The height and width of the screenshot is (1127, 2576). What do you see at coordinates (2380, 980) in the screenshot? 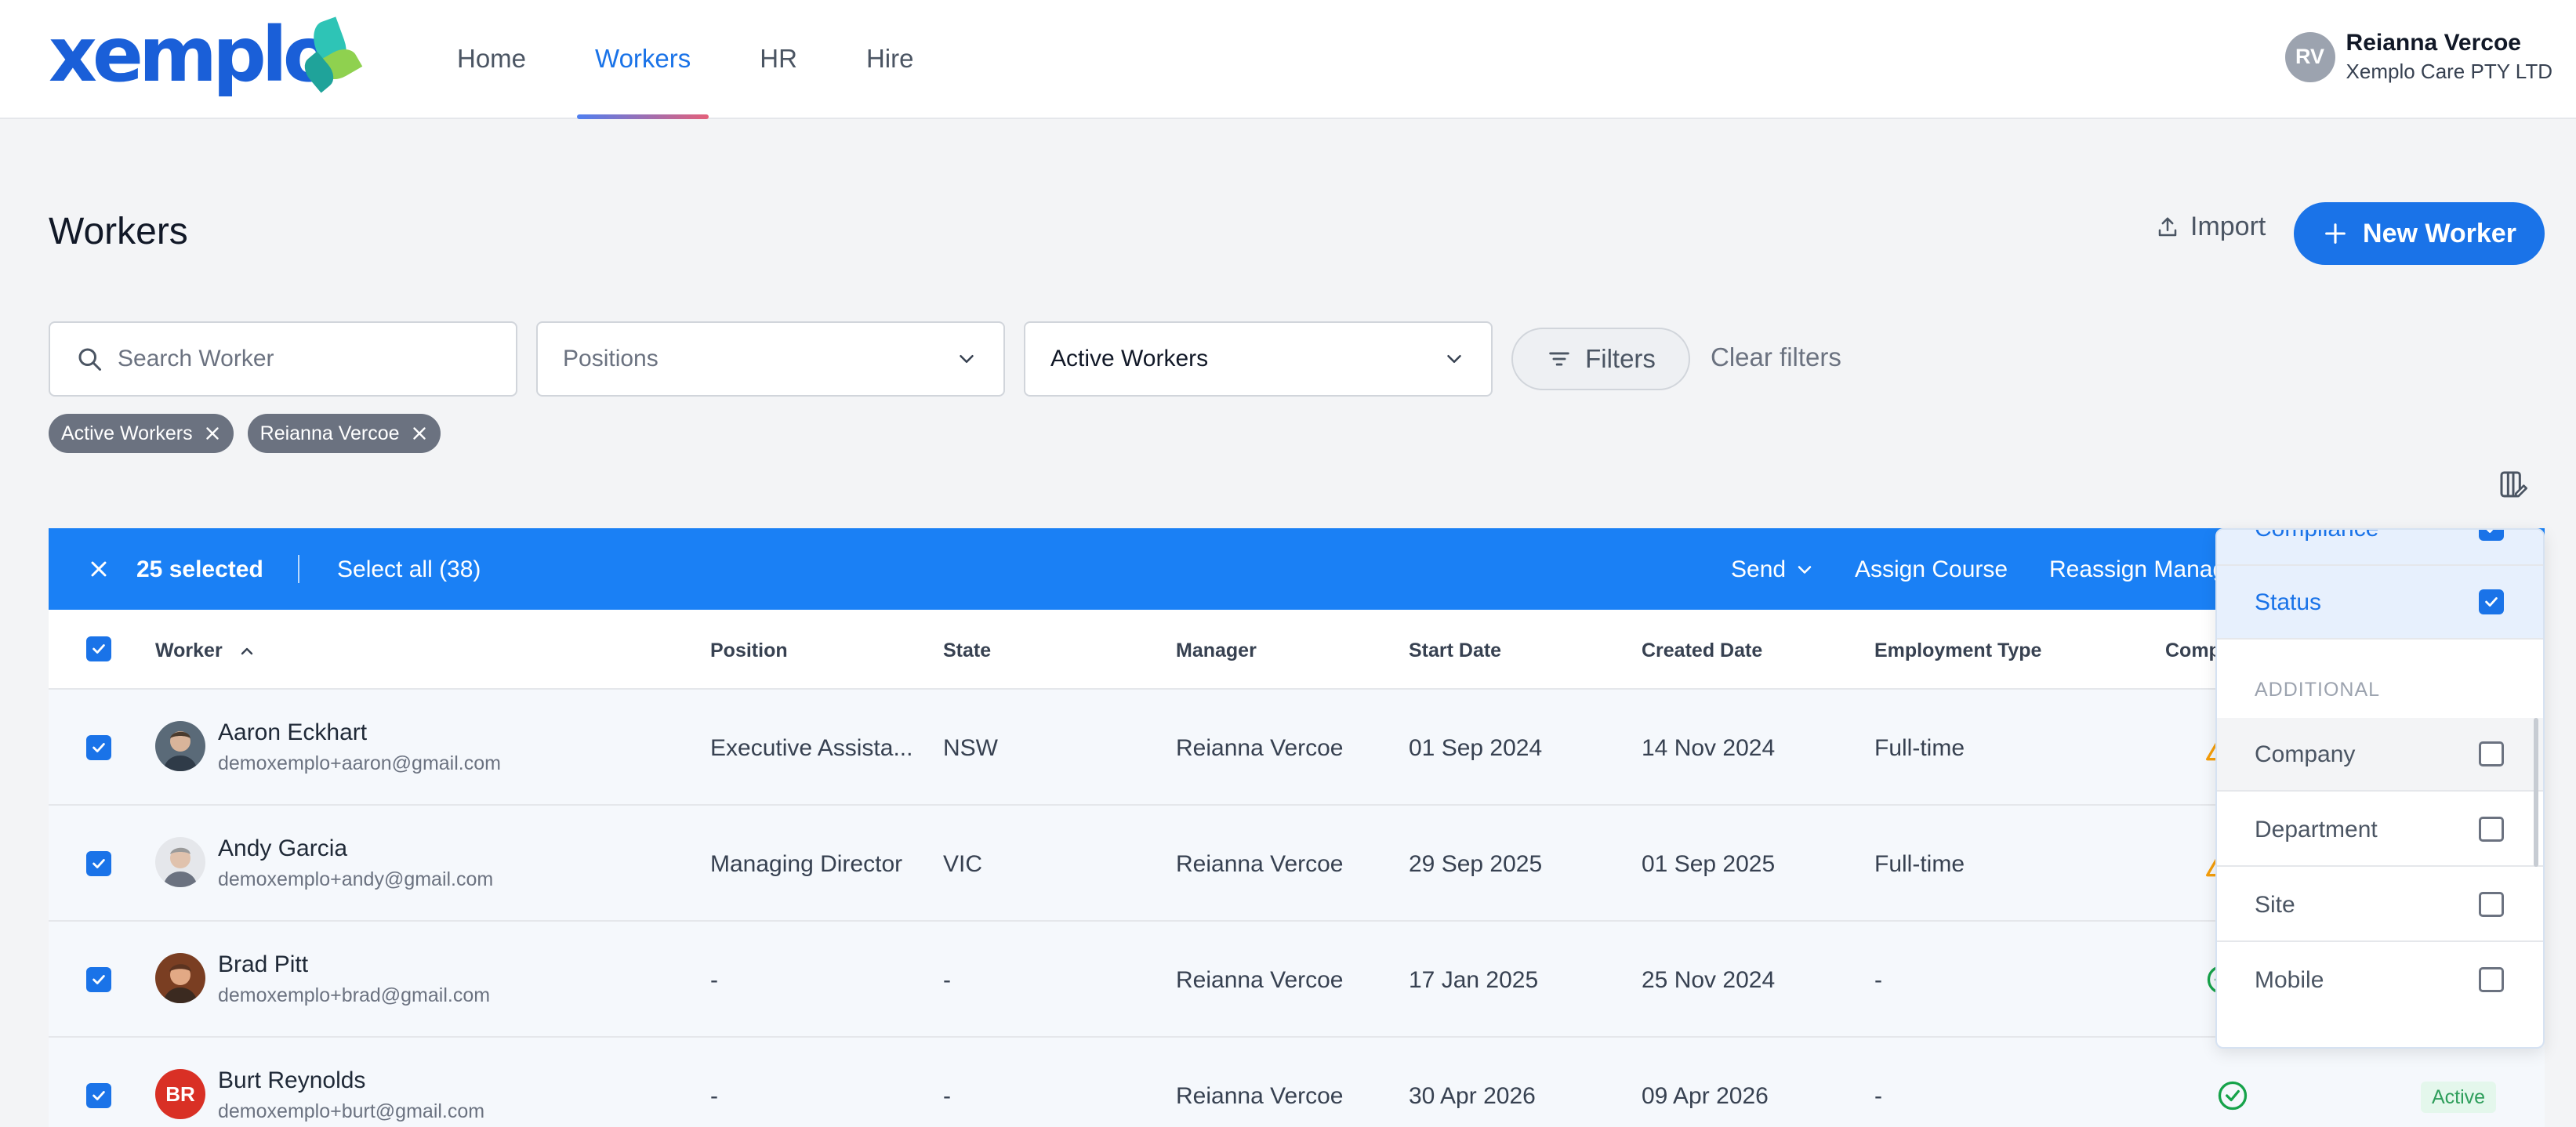
I see `column-option-mobile: Mobile` at bounding box center [2380, 980].